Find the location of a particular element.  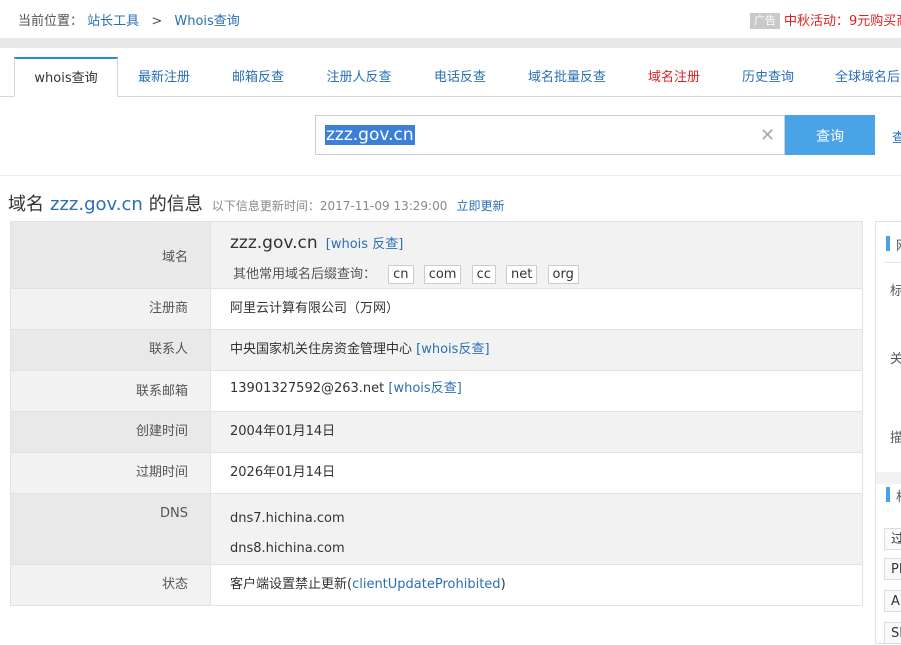

label-dns: DNS is located at coordinates (111, 529).